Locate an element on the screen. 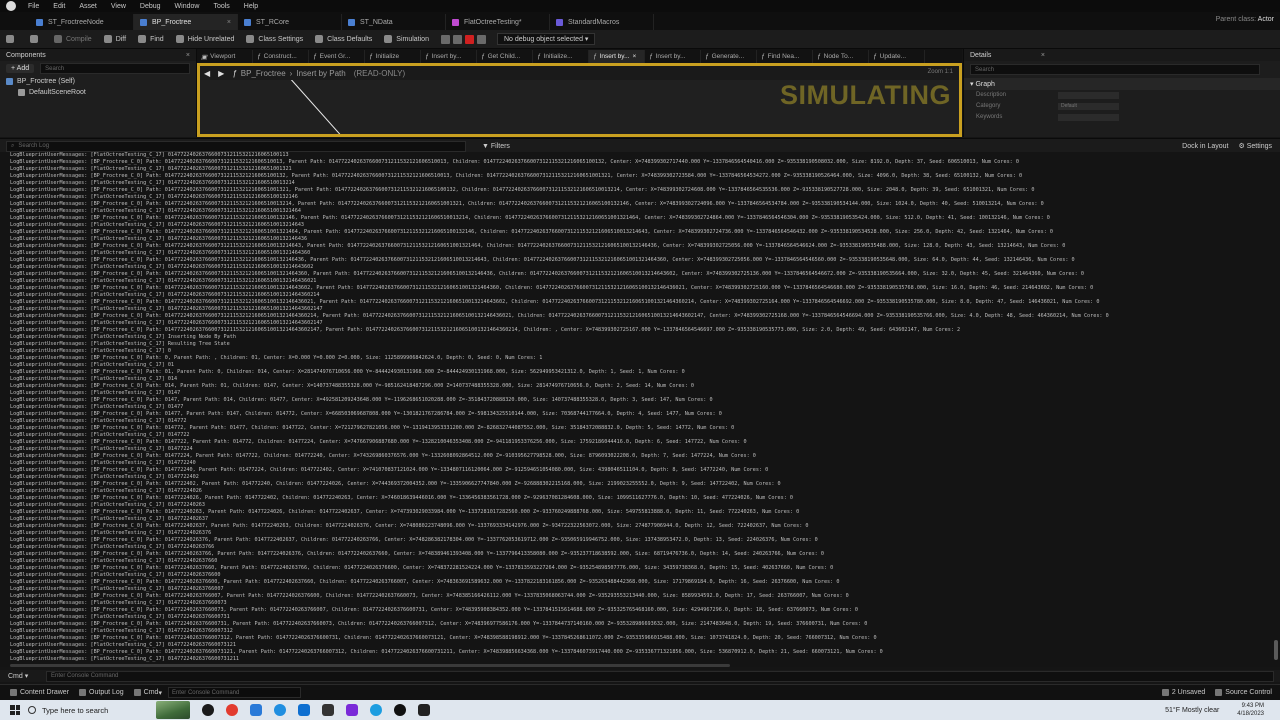 The width and height of the screenshot is (1280, 720). terminal-icon is located at coordinates (137, 692).